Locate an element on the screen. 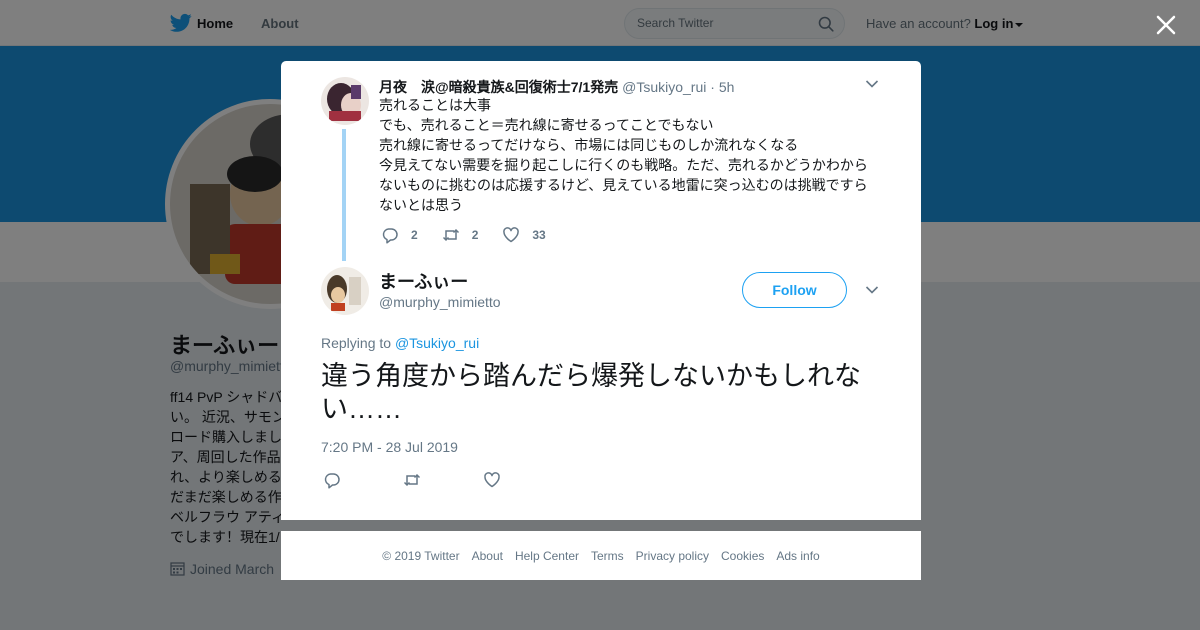 This screenshot has width=1200, height=630. footer-copyright: © 2019 Twitter is located at coordinates (421, 555).